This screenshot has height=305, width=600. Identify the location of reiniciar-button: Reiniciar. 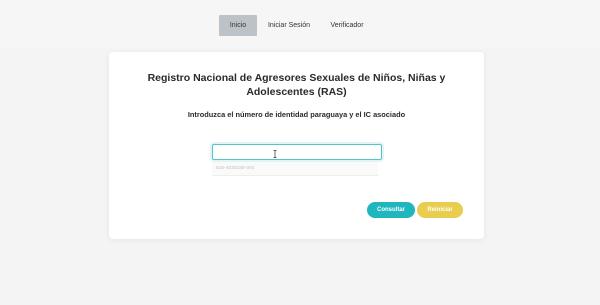
(440, 210).